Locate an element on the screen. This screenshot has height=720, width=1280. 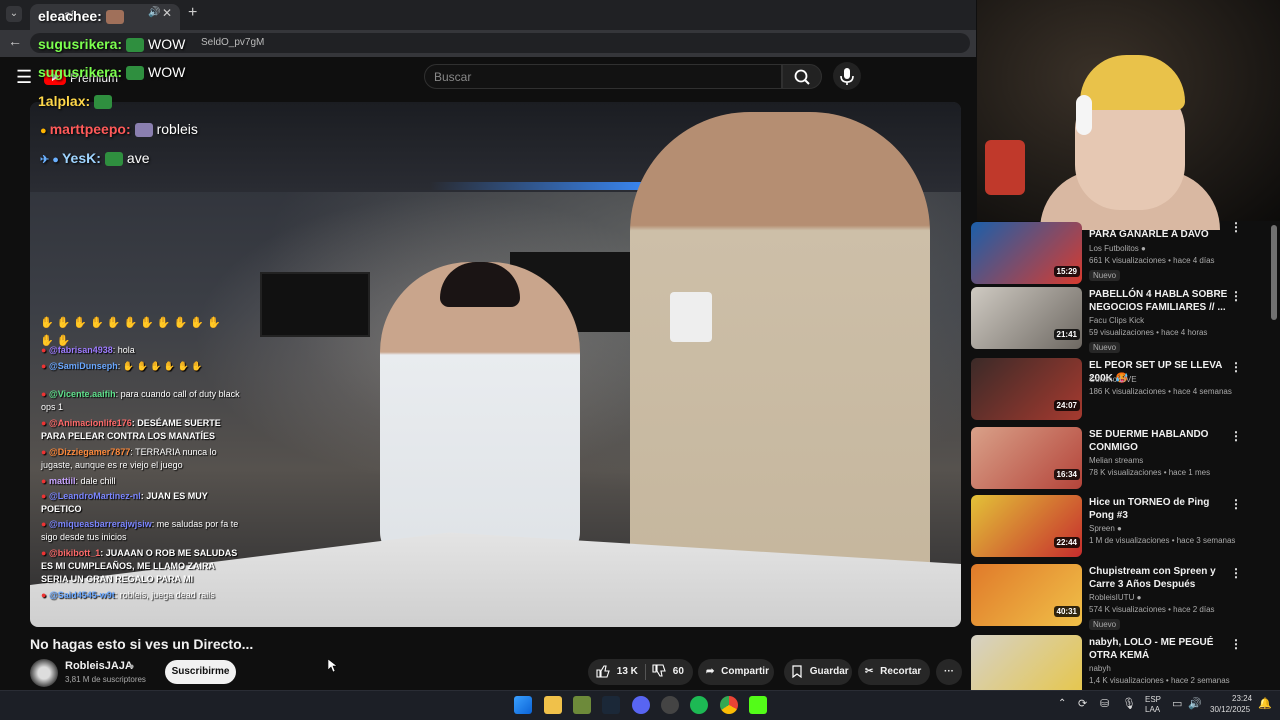
more-actions-button: ··· is located at coordinates (949, 672).